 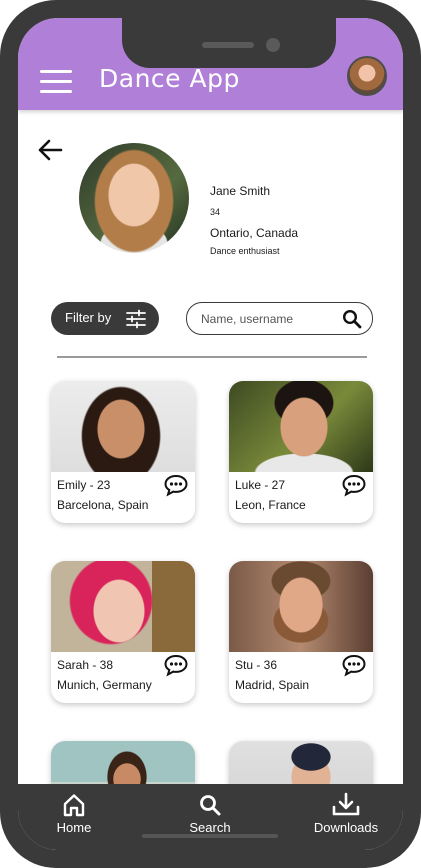 I want to click on bottom-nav: Home Search Downloads, so click(x=210, y=817).